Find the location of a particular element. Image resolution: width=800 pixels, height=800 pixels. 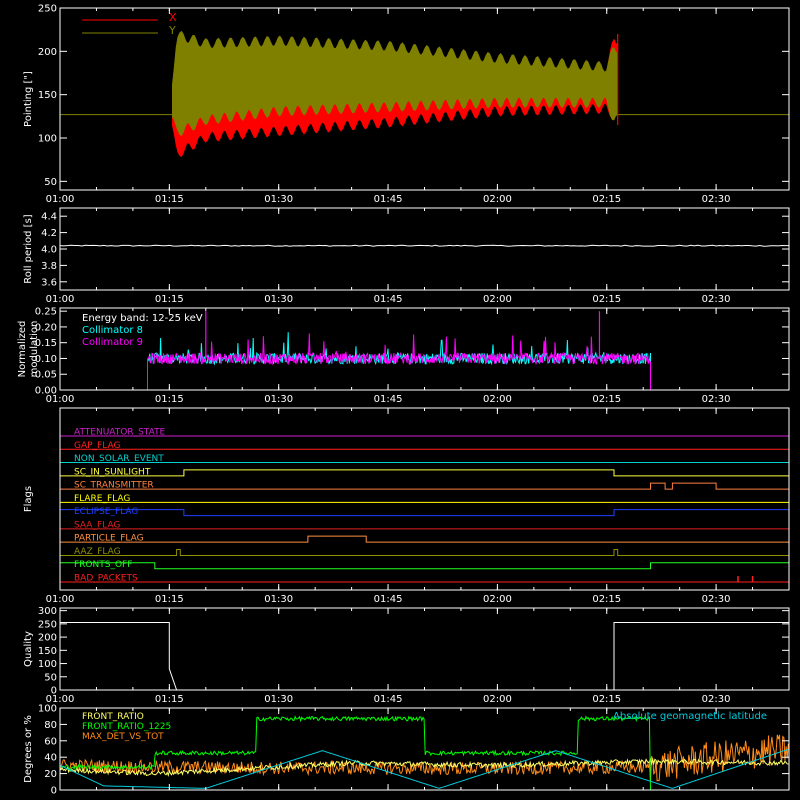

legend-label-front-ratio-1225: FRONT_RATIO_1225 is located at coordinates (126, 727).